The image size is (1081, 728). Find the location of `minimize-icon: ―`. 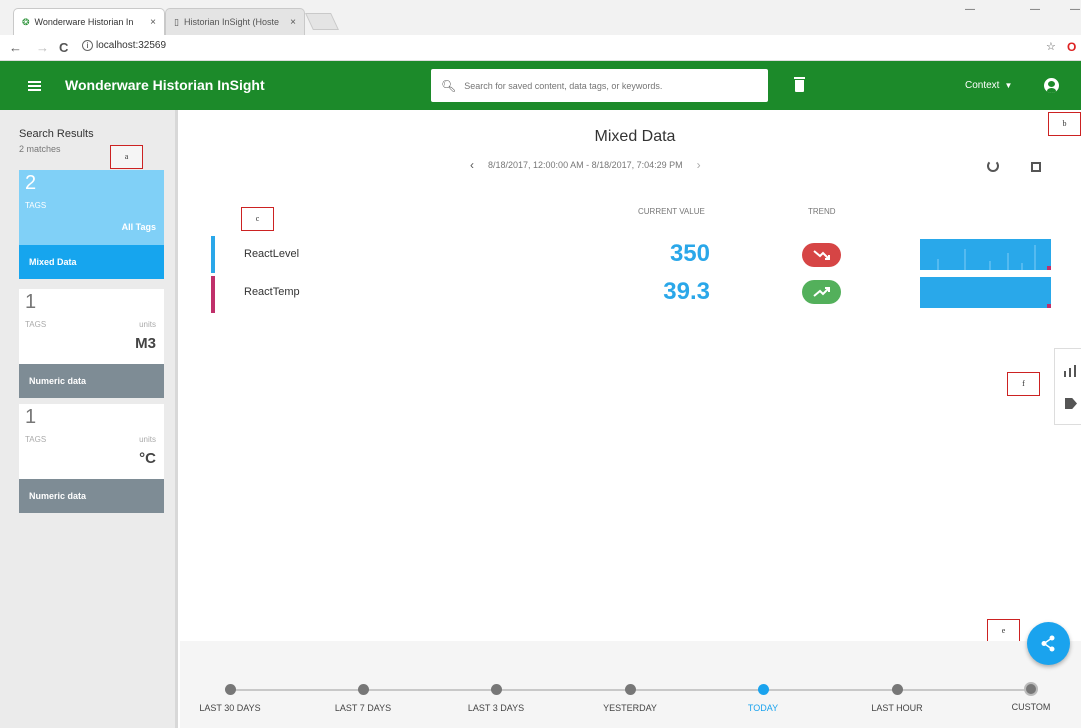

minimize-icon: ― is located at coordinates (970, 9).